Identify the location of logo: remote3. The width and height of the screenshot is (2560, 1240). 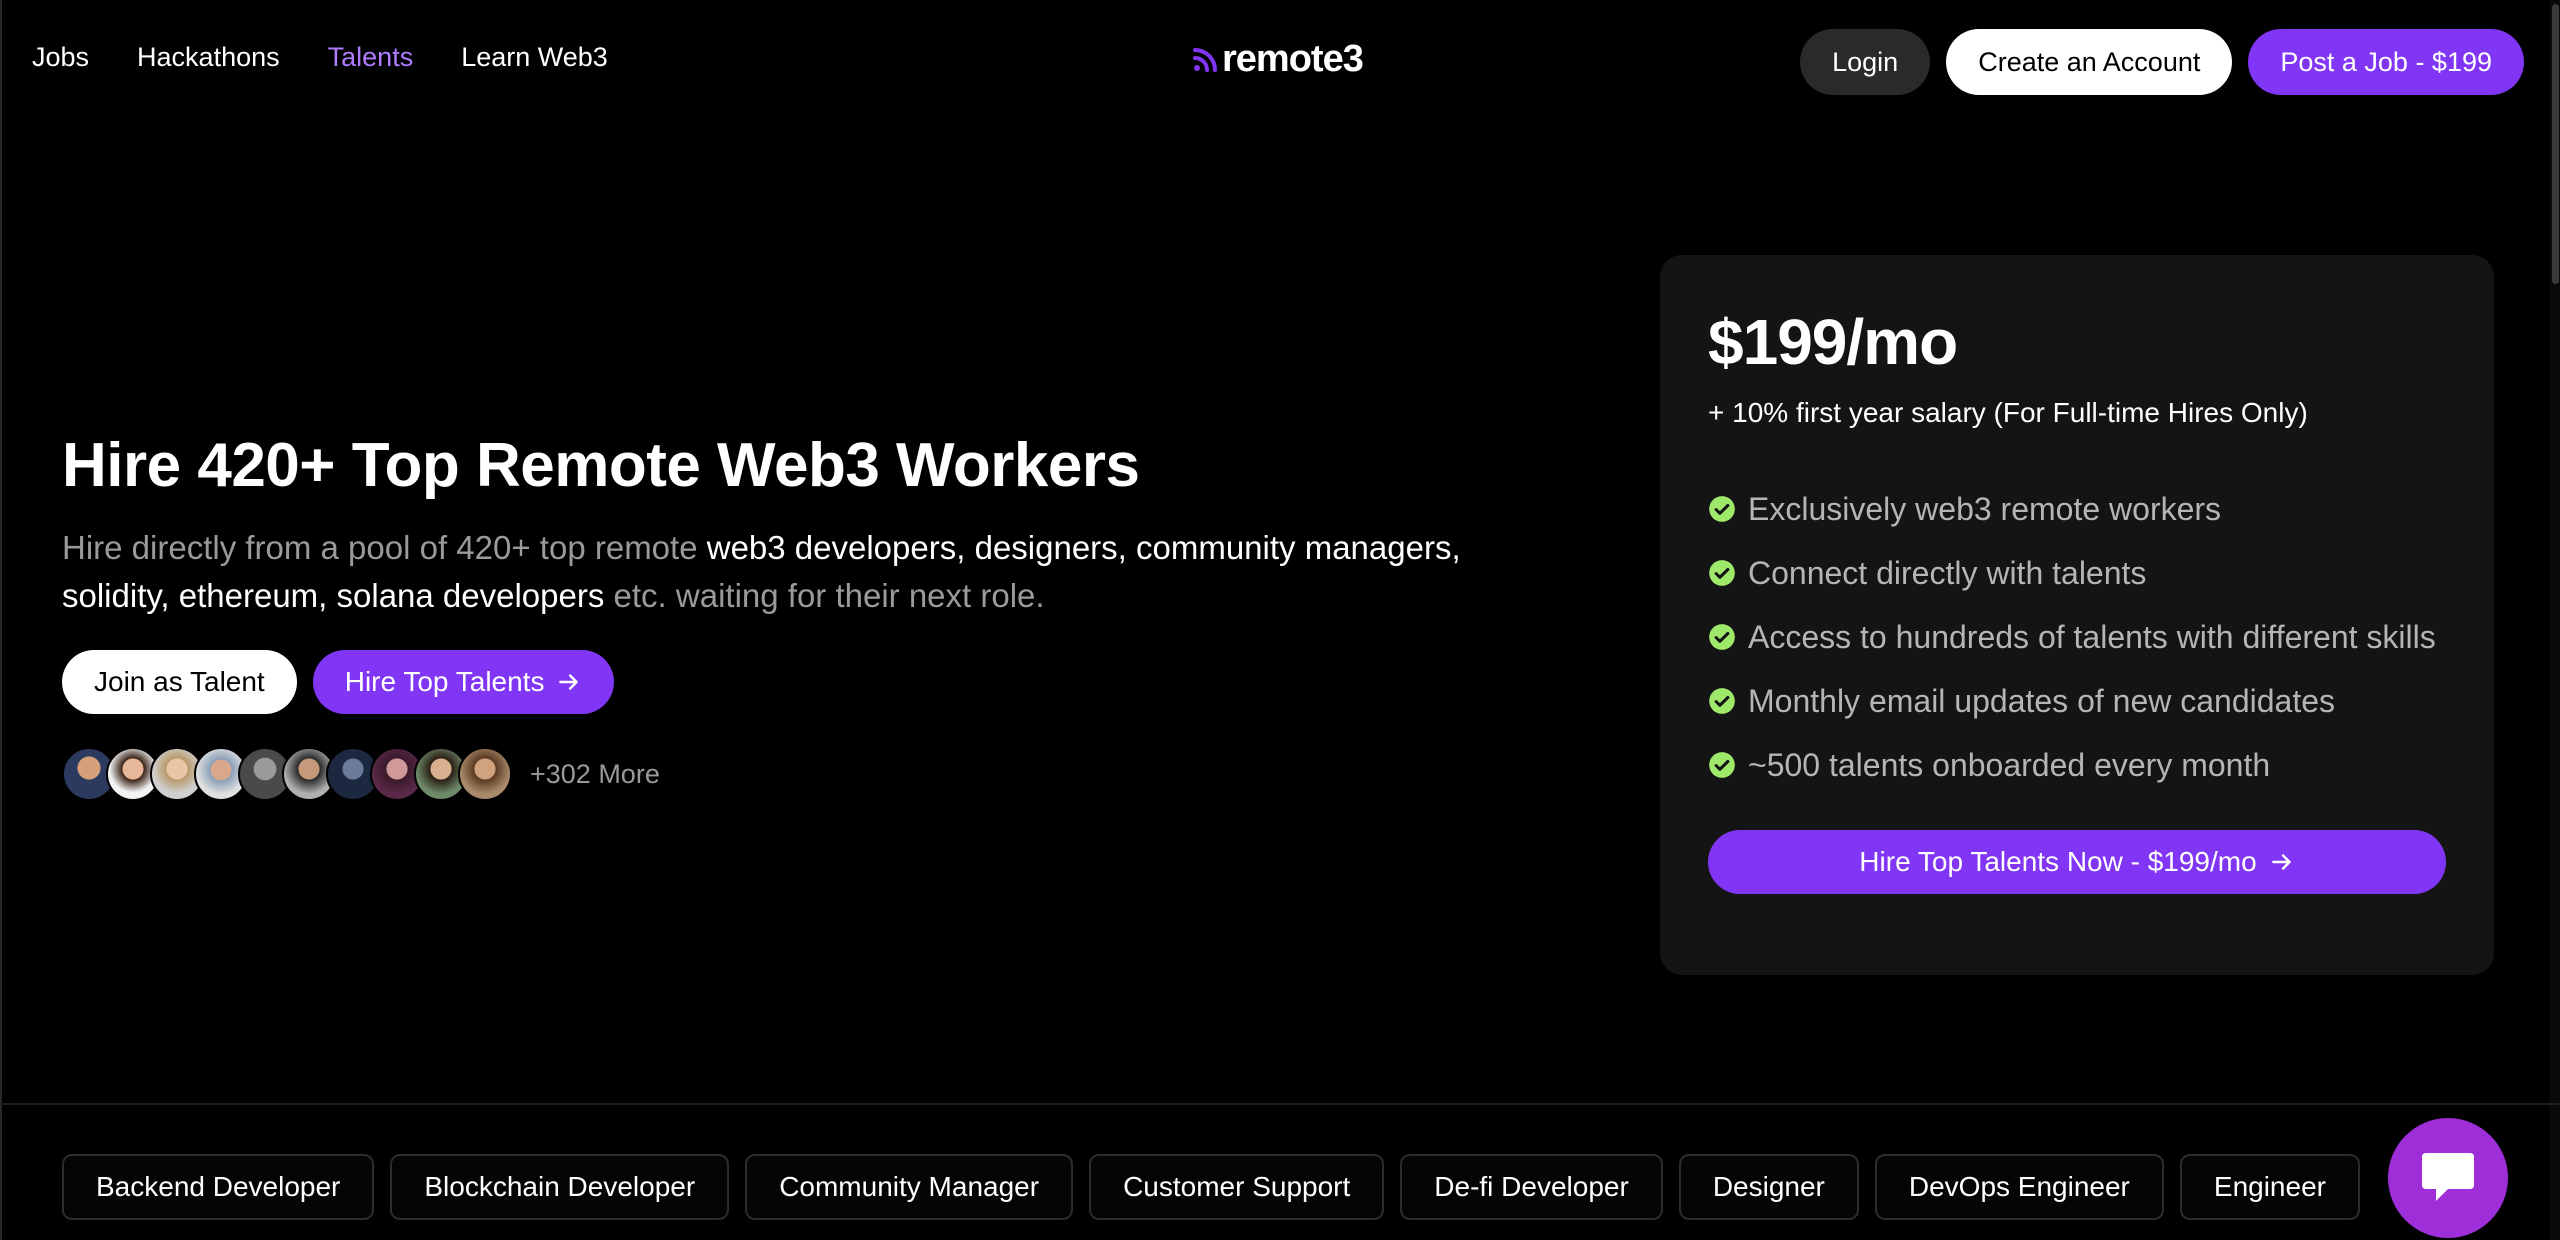
(1278, 59).